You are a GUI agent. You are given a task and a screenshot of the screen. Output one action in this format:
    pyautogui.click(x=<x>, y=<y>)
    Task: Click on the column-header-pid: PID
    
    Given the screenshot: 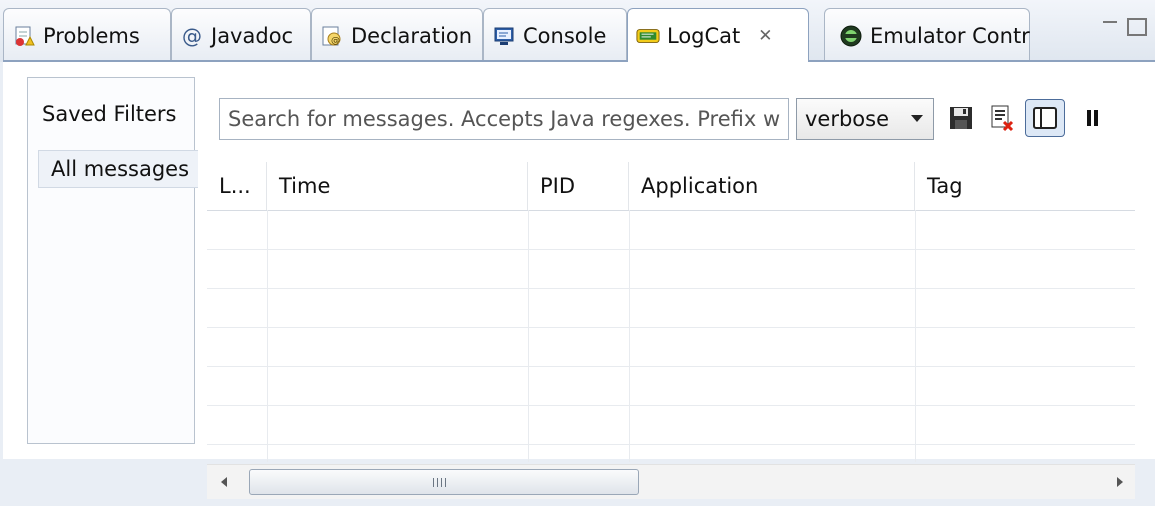 What is the action you would take?
    pyautogui.click(x=578, y=186)
    